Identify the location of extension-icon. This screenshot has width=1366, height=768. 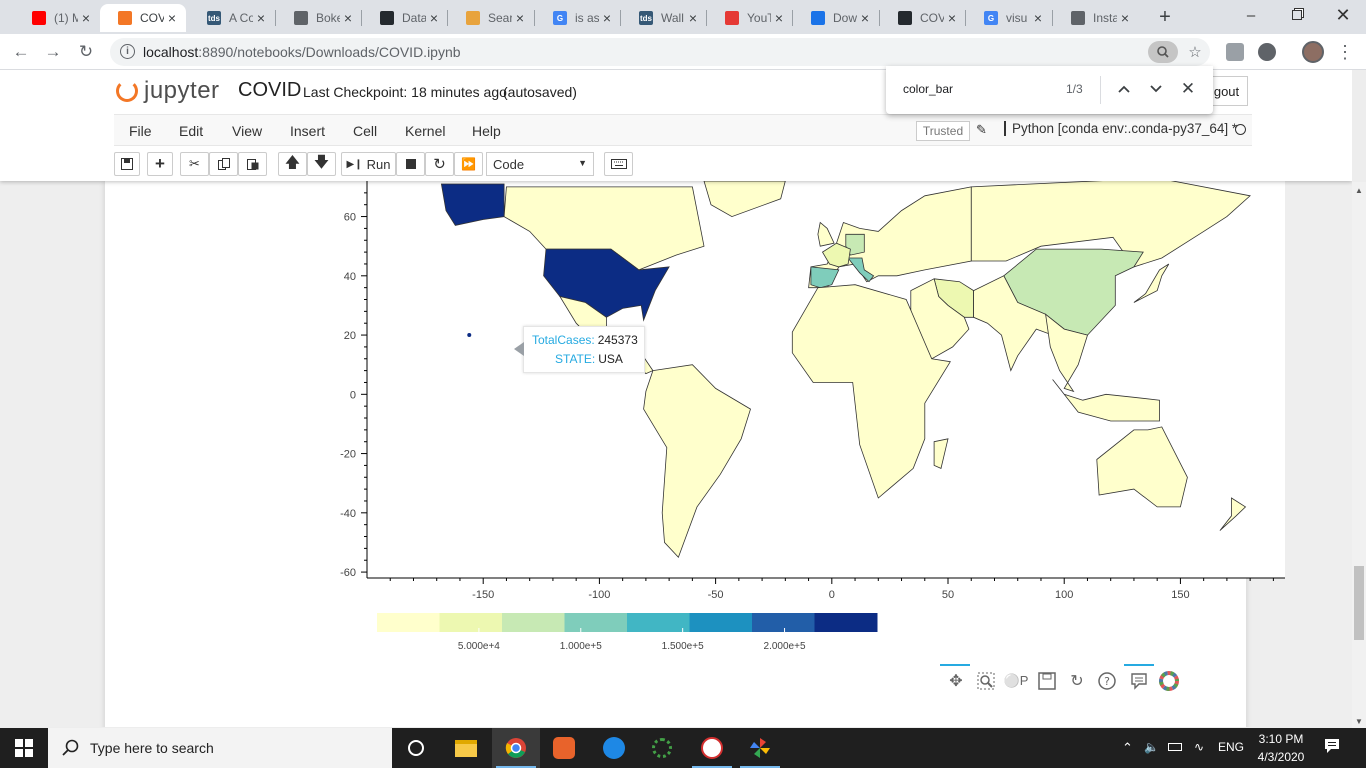
(1267, 52).